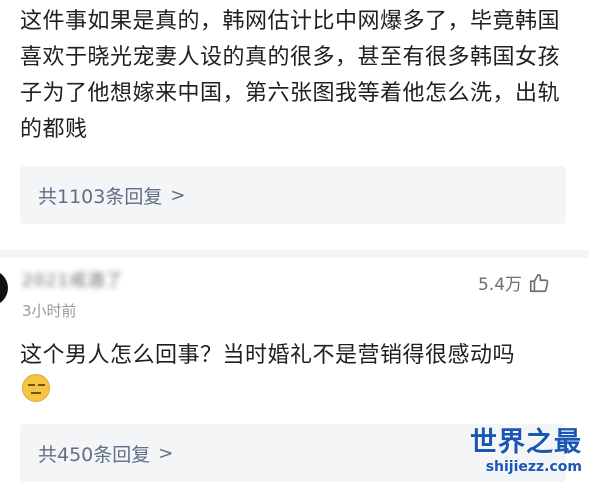 The image size is (589, 486). What do you see at coordinates (4, 288) in the screenshot?
I see `avatar` at bounding box center [4, 288].